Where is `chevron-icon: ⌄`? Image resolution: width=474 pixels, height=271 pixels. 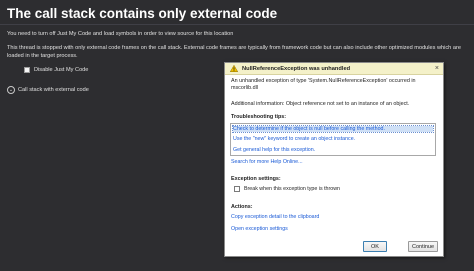 chevron-icon: ⌄ is located at coordinates (11, 90).